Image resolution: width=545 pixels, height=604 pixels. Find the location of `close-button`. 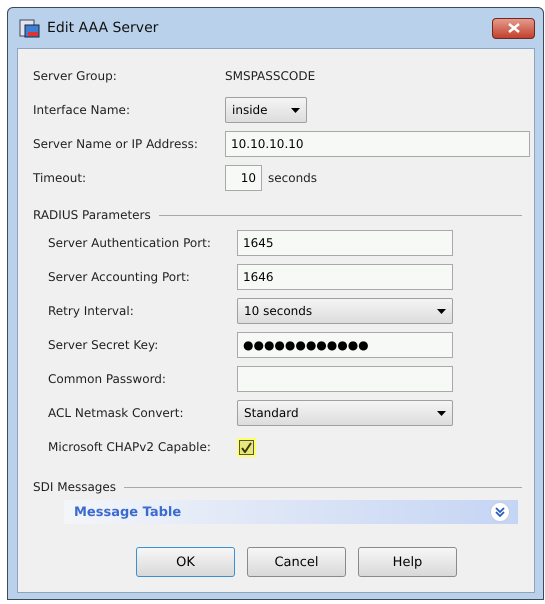

close-button is located at coordinates (513, 28).